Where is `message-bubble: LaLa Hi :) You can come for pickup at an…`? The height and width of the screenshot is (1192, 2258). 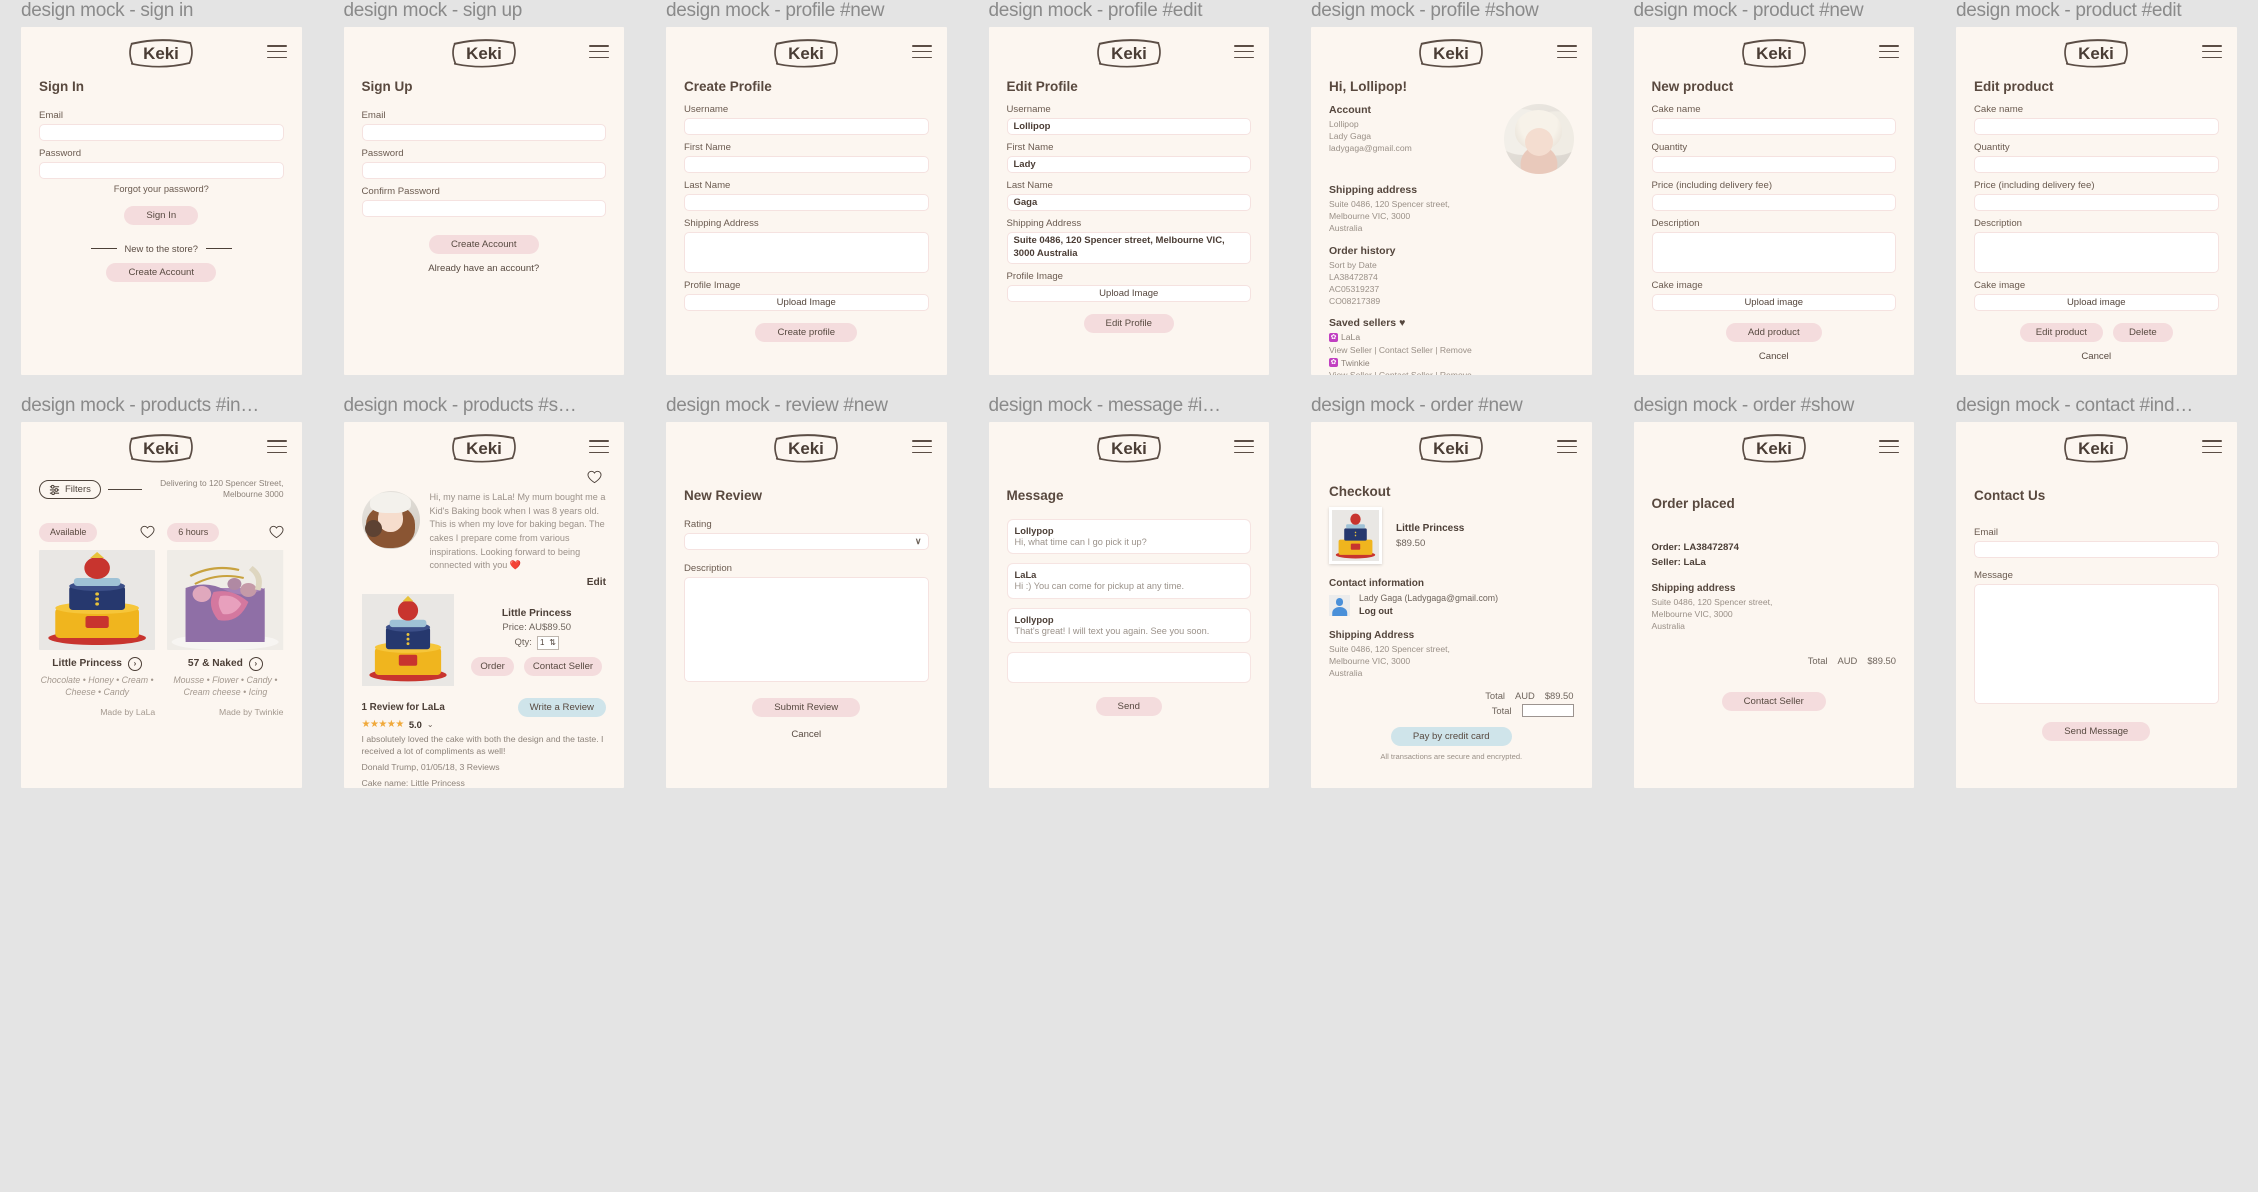
message-bubble: LaLa Hi :) You can come for pickup at an… is located at coordinates (1128, 581).